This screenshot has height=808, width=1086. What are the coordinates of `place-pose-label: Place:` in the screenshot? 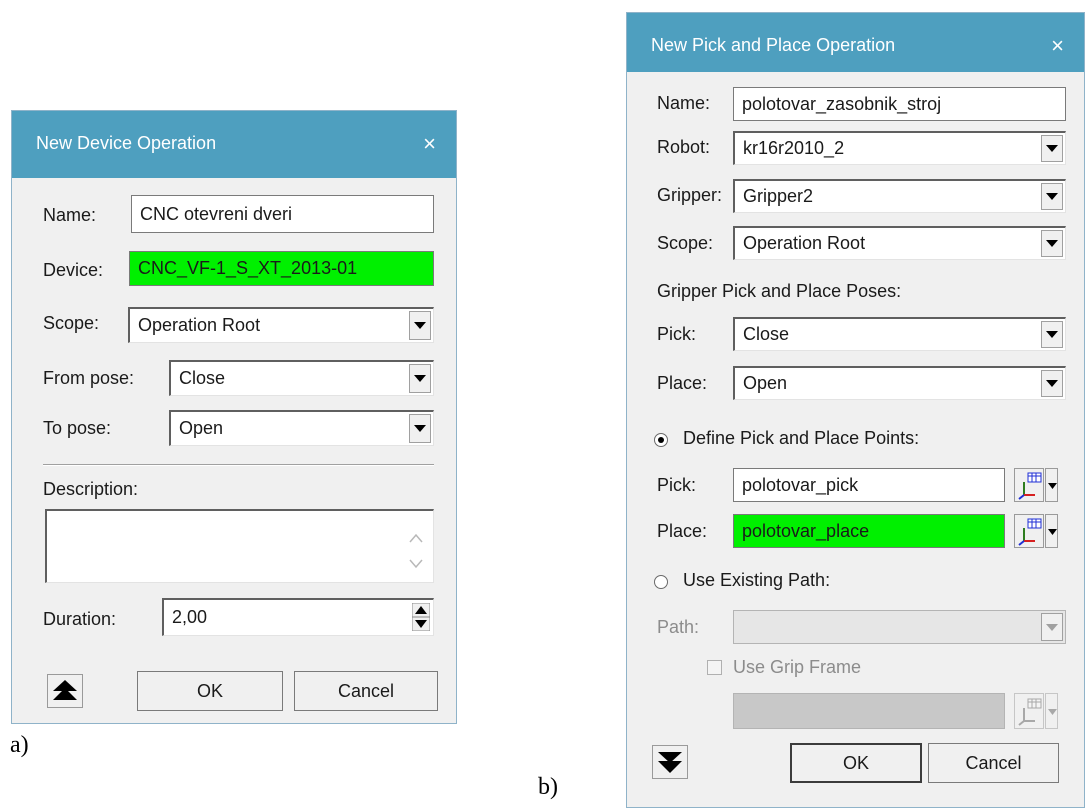 It's located at (682, 383).